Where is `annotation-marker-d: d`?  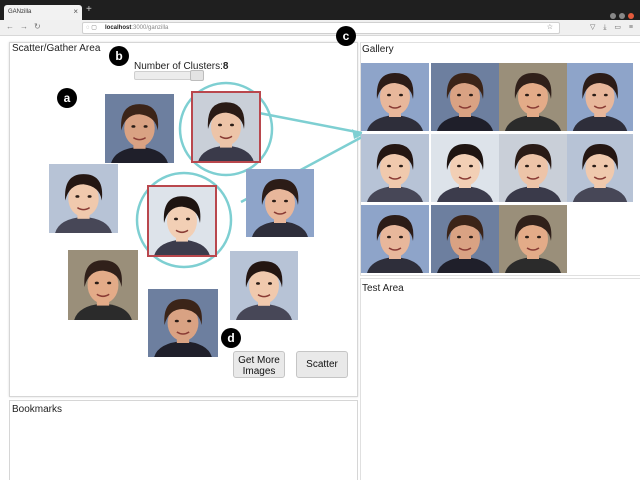
annotation-marker-d: d is located at coordinates (231, 338).